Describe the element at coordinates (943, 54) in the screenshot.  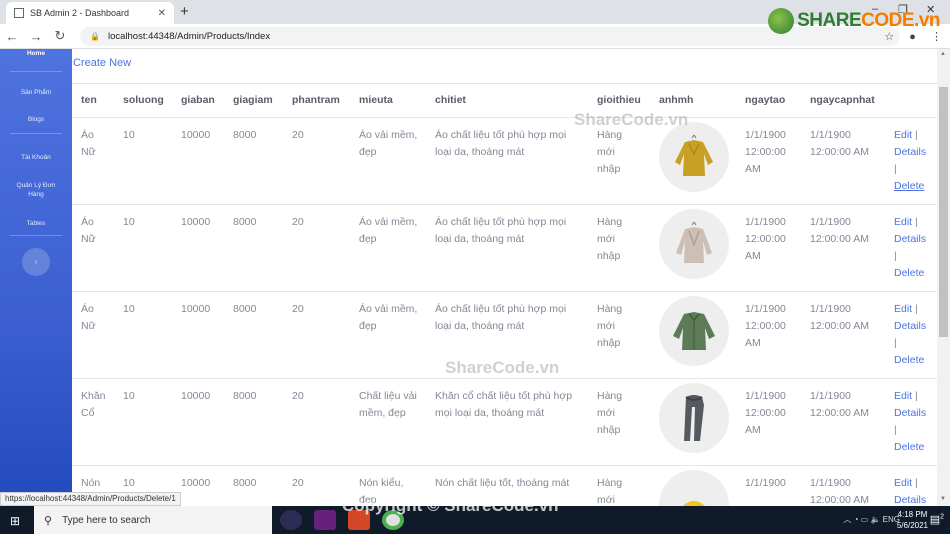
I see `scroll-up-icon: ▲` at that location.